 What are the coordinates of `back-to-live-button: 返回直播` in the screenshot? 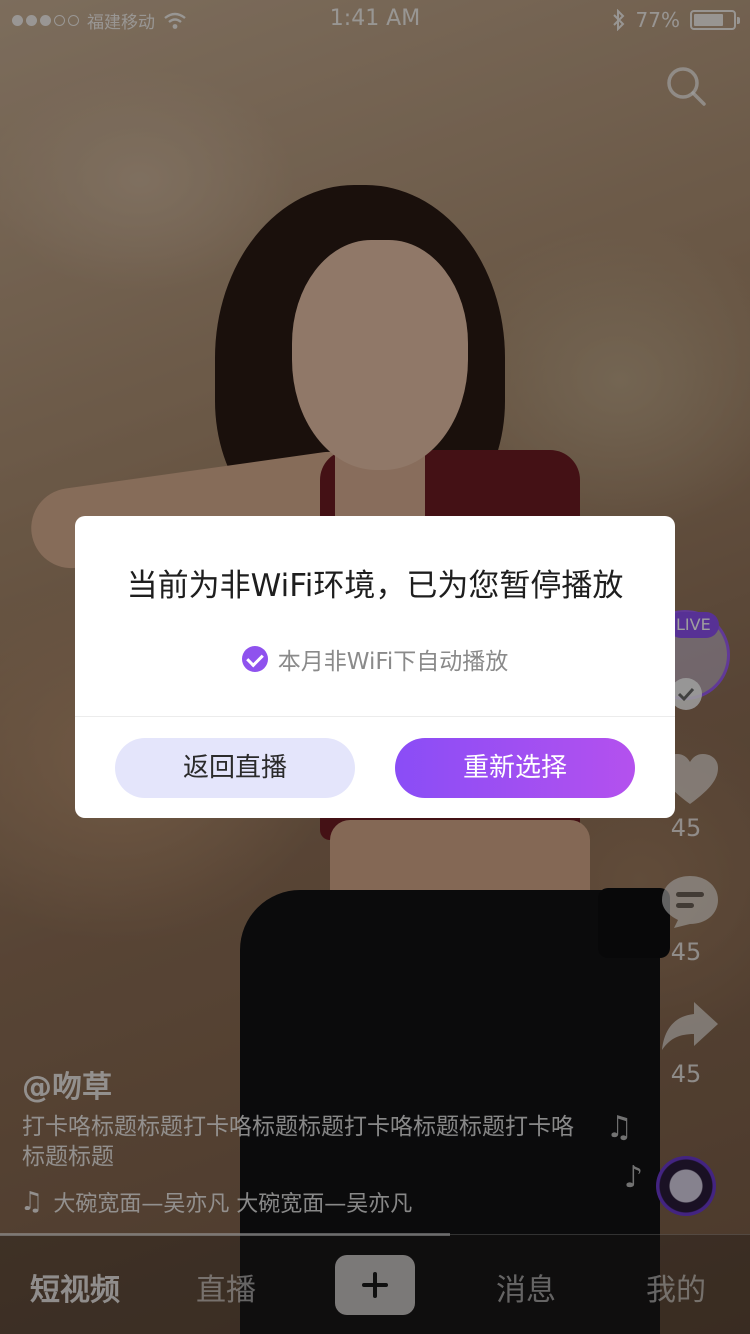 It's located at (235, 768).